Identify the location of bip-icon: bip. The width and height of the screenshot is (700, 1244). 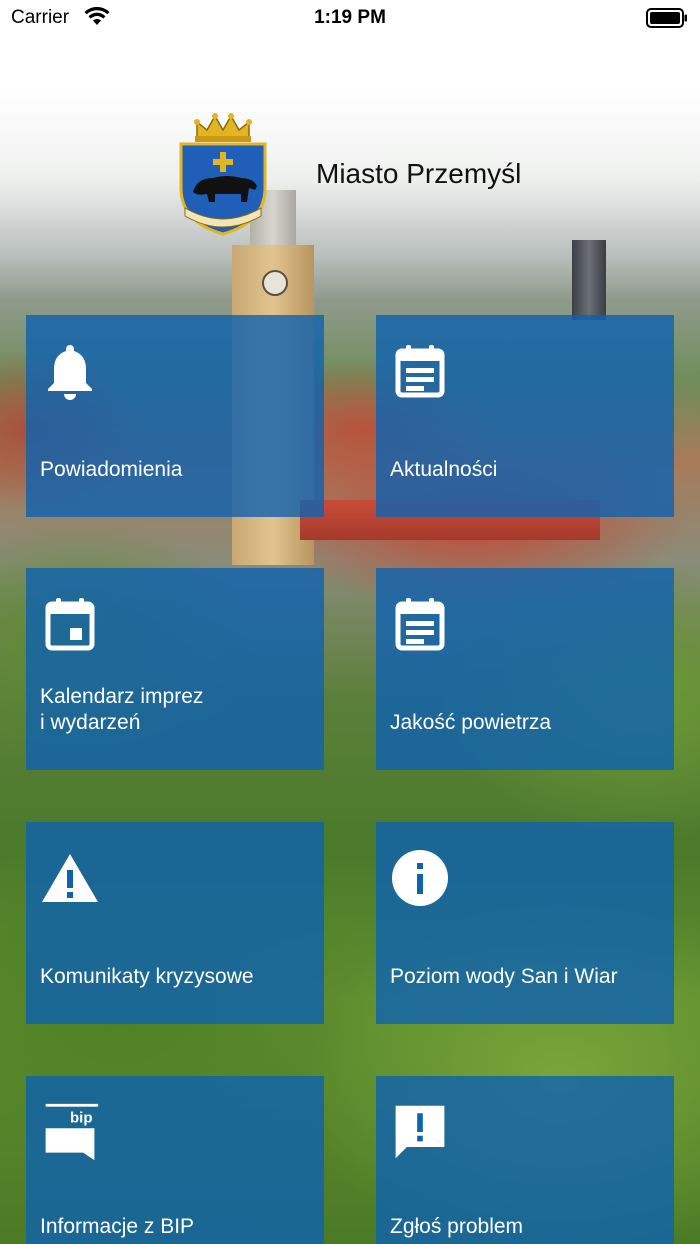
(72, 1132).